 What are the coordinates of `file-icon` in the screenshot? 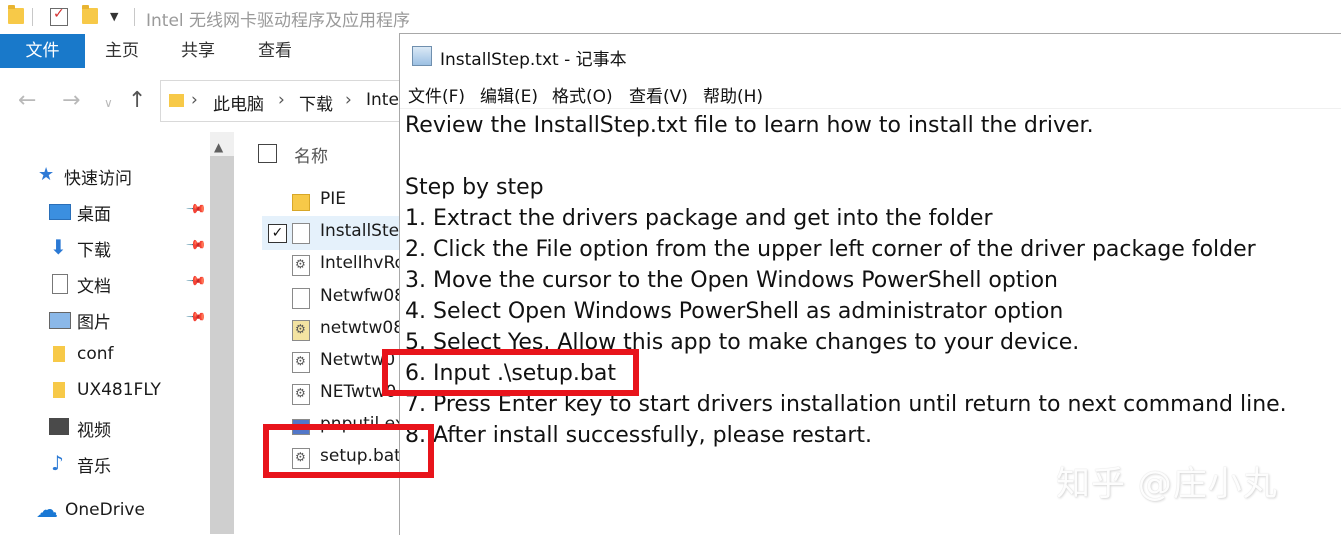 It's located at (301, 298).